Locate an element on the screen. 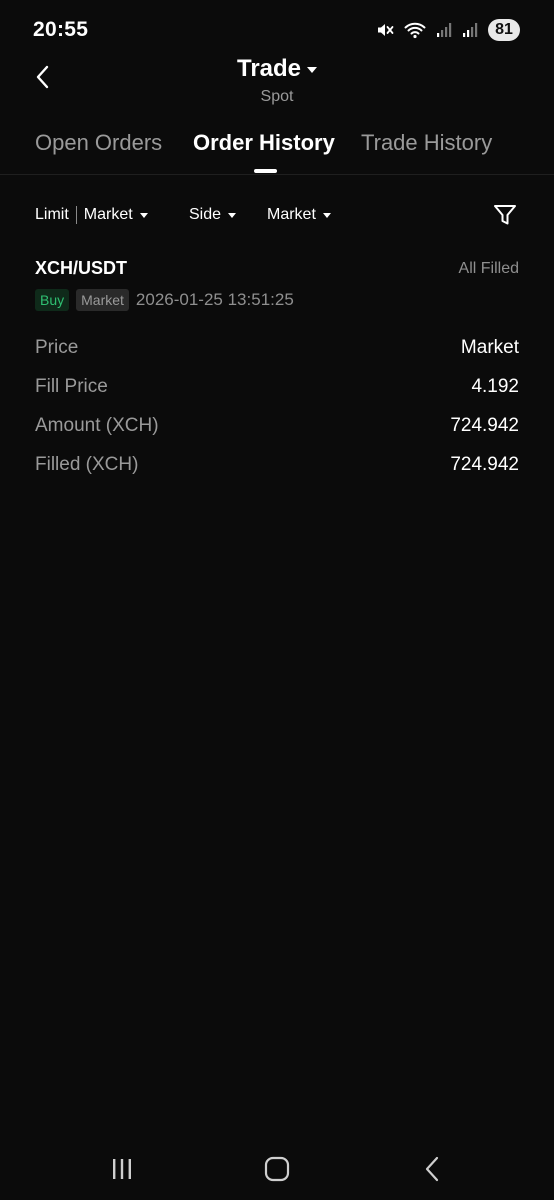 The height and width of the screenshot is (1200, 554). detail-label: Fill Price is located at coordinates (71, 386).